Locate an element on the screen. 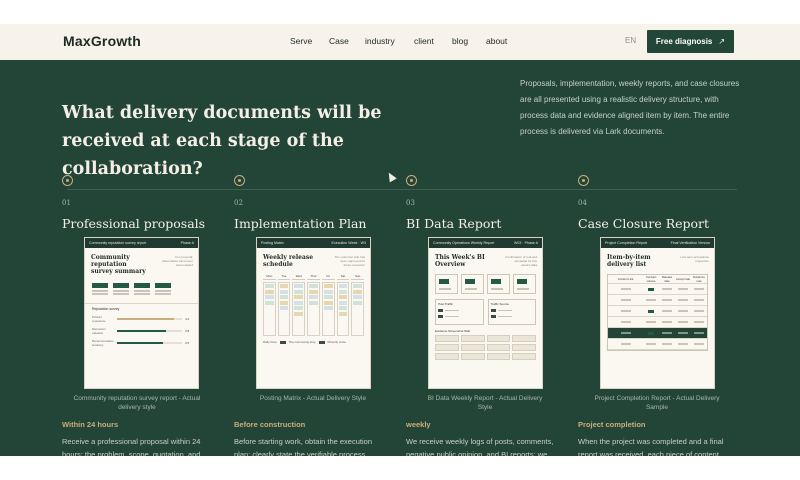 The image size is (800, 480). bi-card-label: Traffic Source is located at coordinates (500, 304).